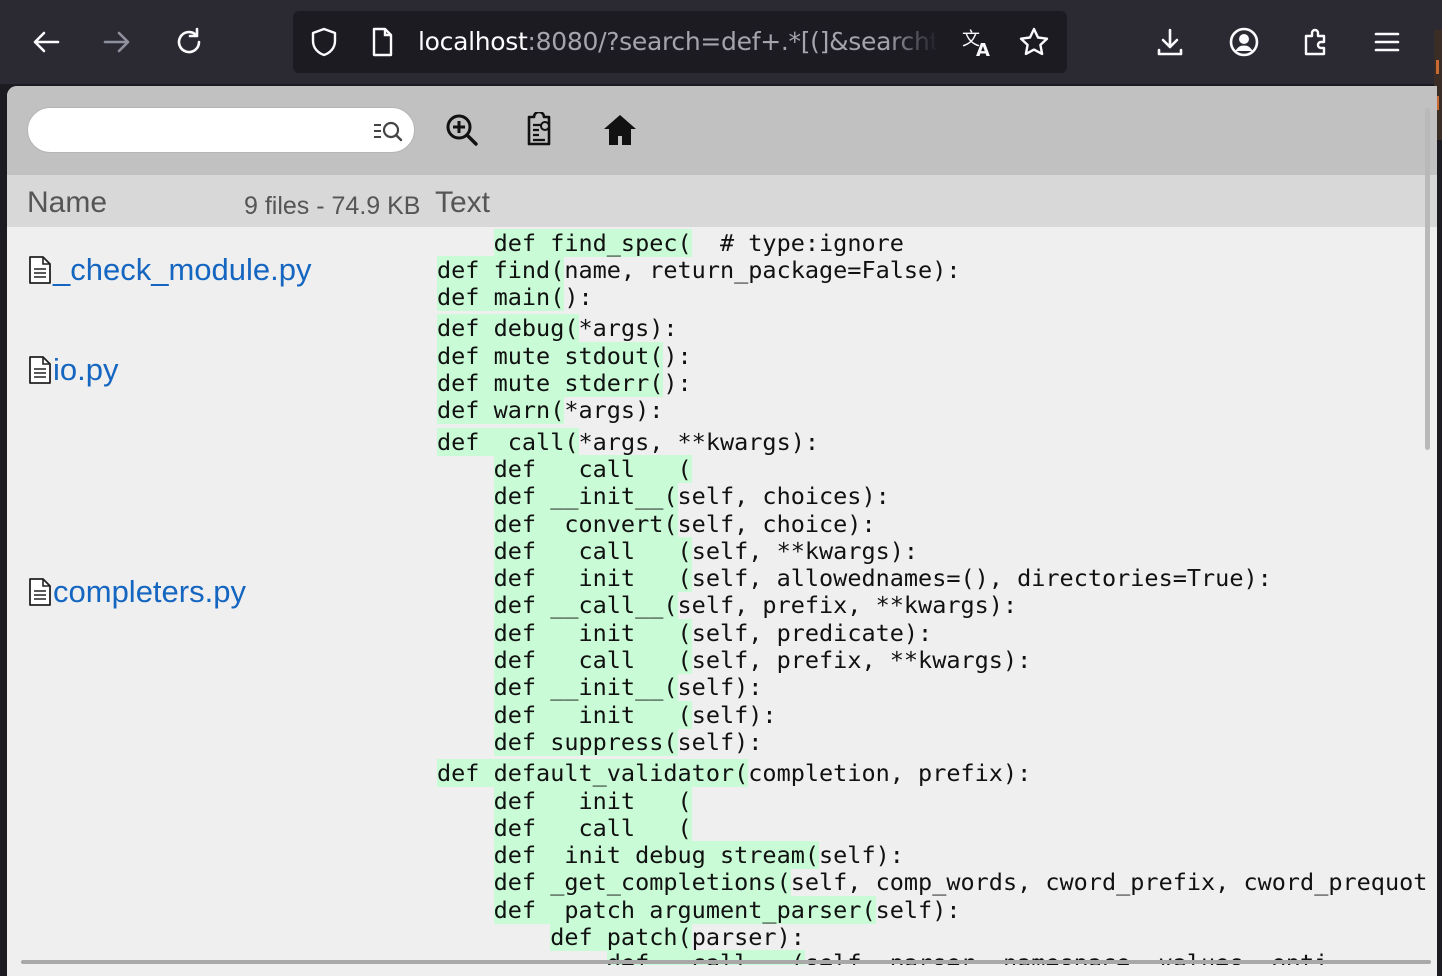 Image resolution: width=1442 pixels, height=976 pixels. I want to click on column-text-header: Text, so click(462, 203).